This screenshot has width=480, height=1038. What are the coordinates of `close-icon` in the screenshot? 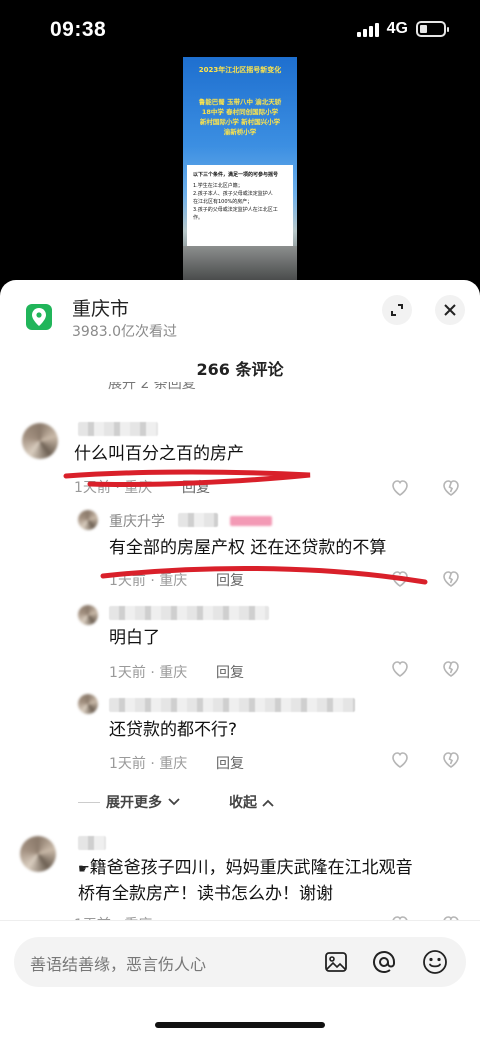 It's located at (450, 310).